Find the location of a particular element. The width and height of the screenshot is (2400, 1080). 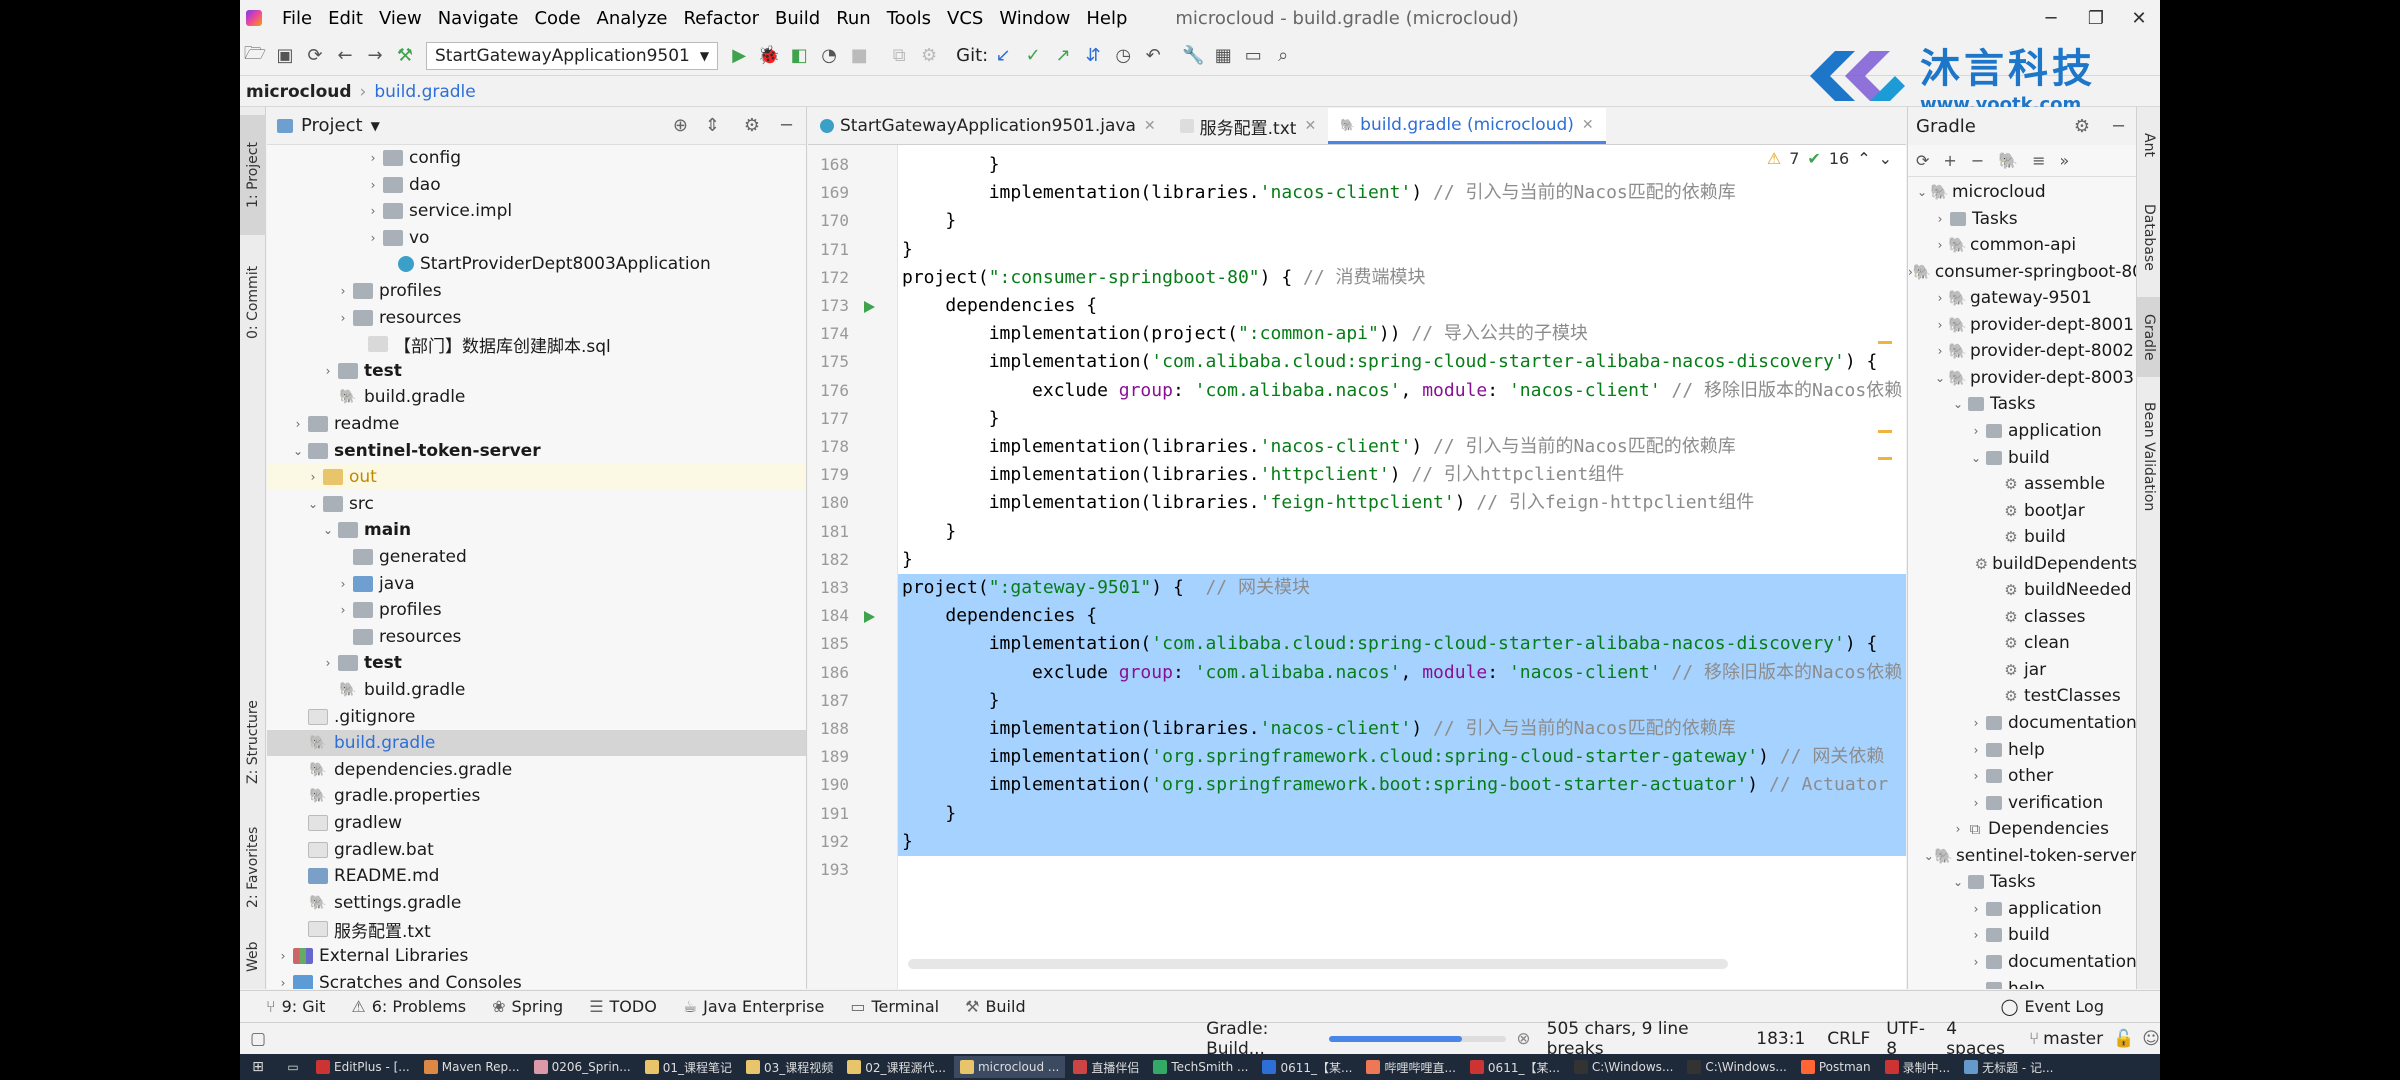

gradle-tree-item: ⚙ bootJar is located at coordinates (2022, 511).